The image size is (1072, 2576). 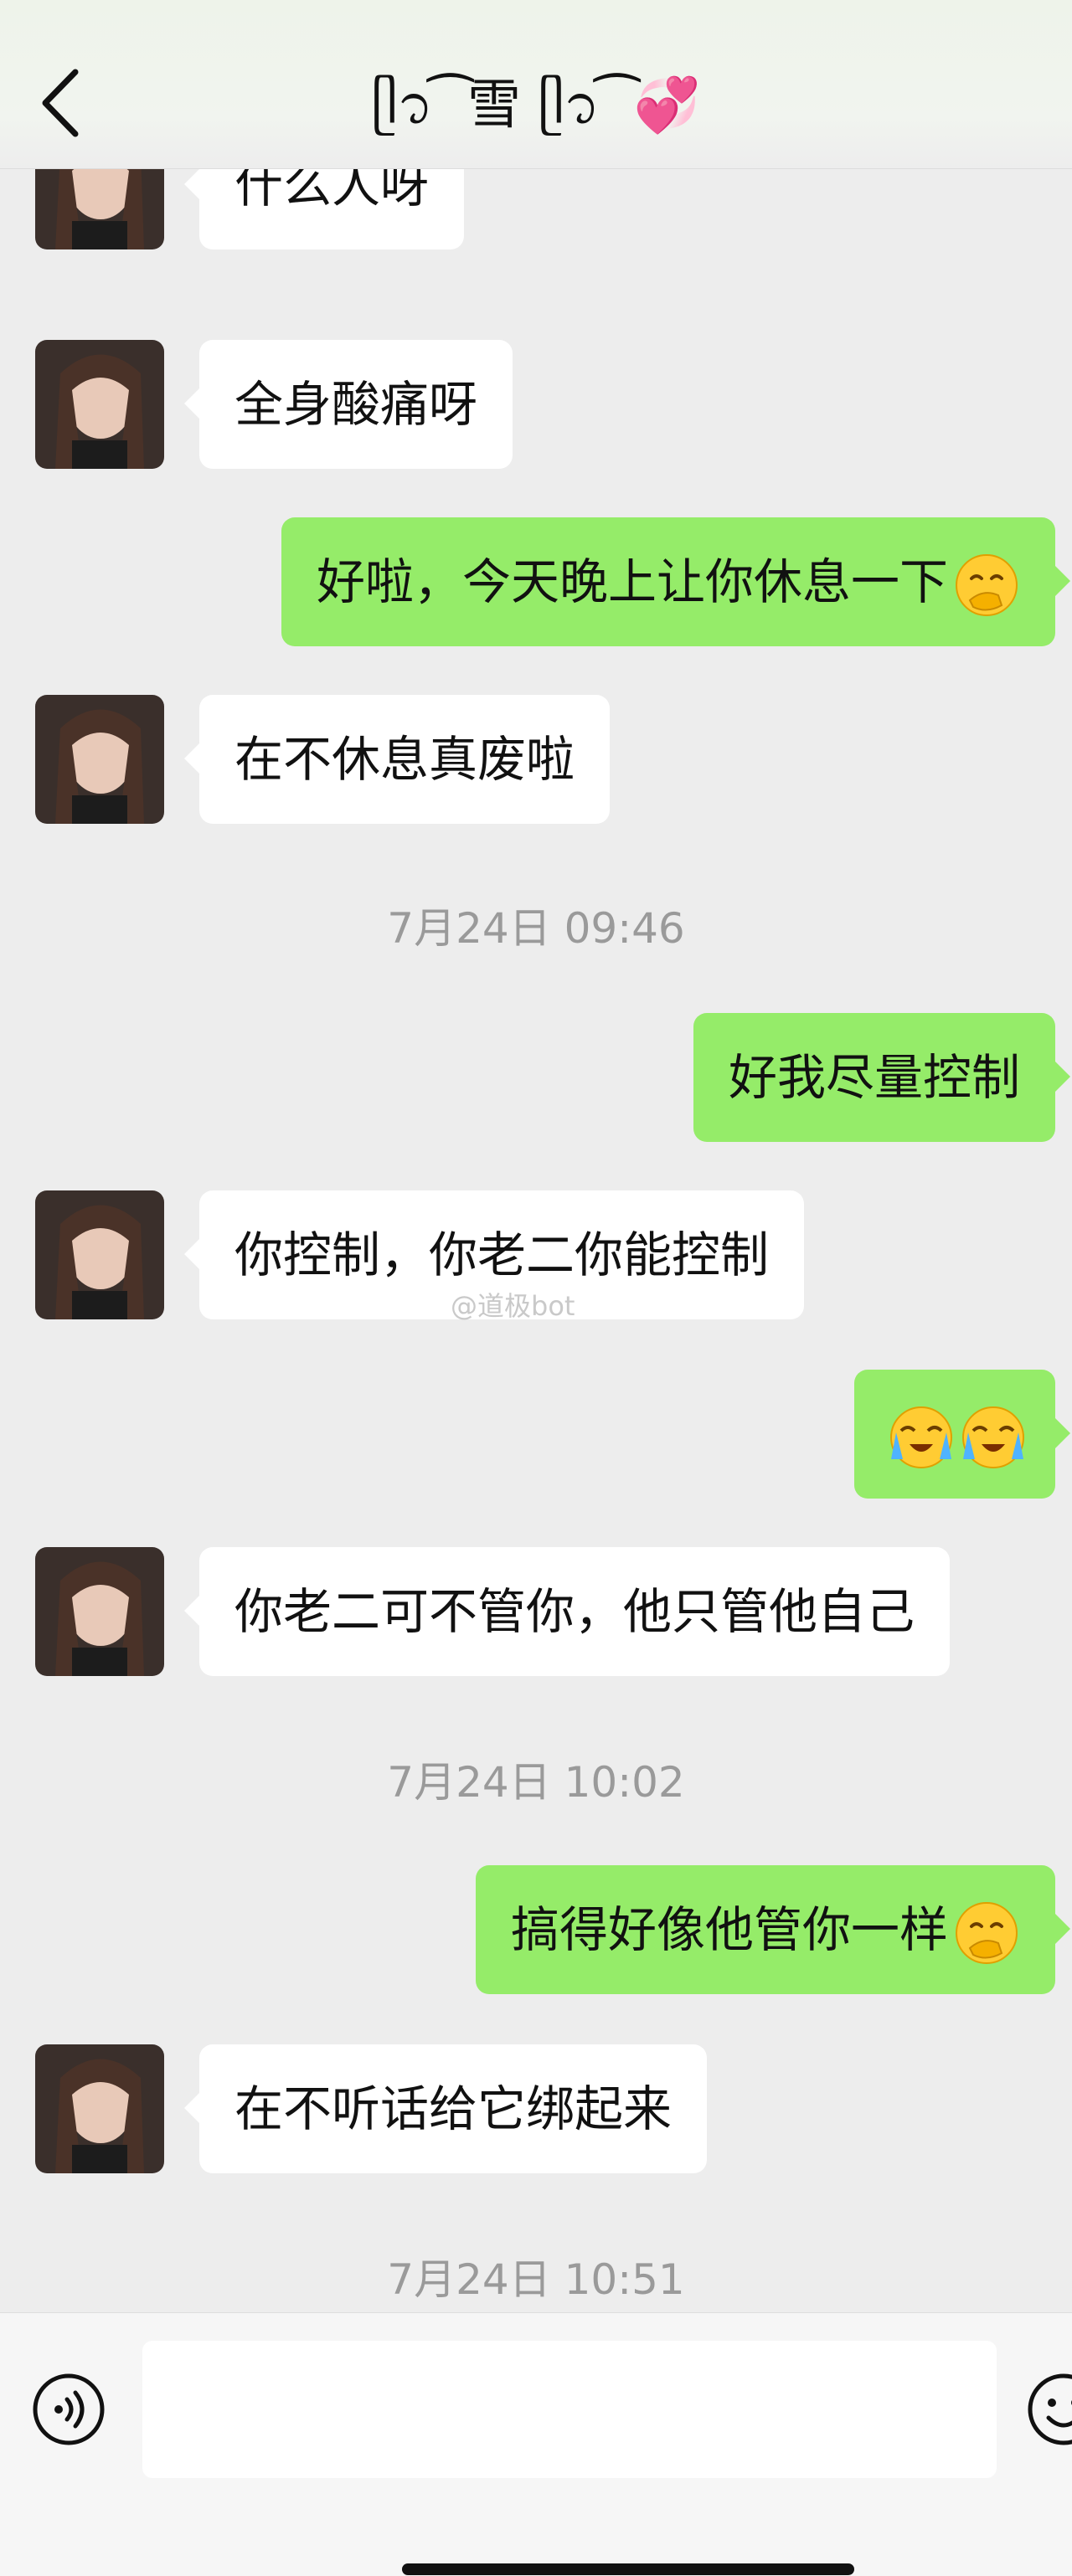 I want to click on incoming-bubble: 在不听话给它绑起来, so click(x=445, y=2108).